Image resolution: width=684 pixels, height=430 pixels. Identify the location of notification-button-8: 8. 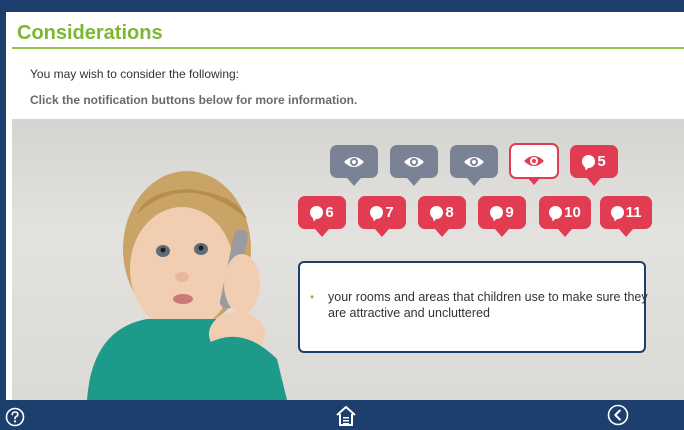
(442, 216).